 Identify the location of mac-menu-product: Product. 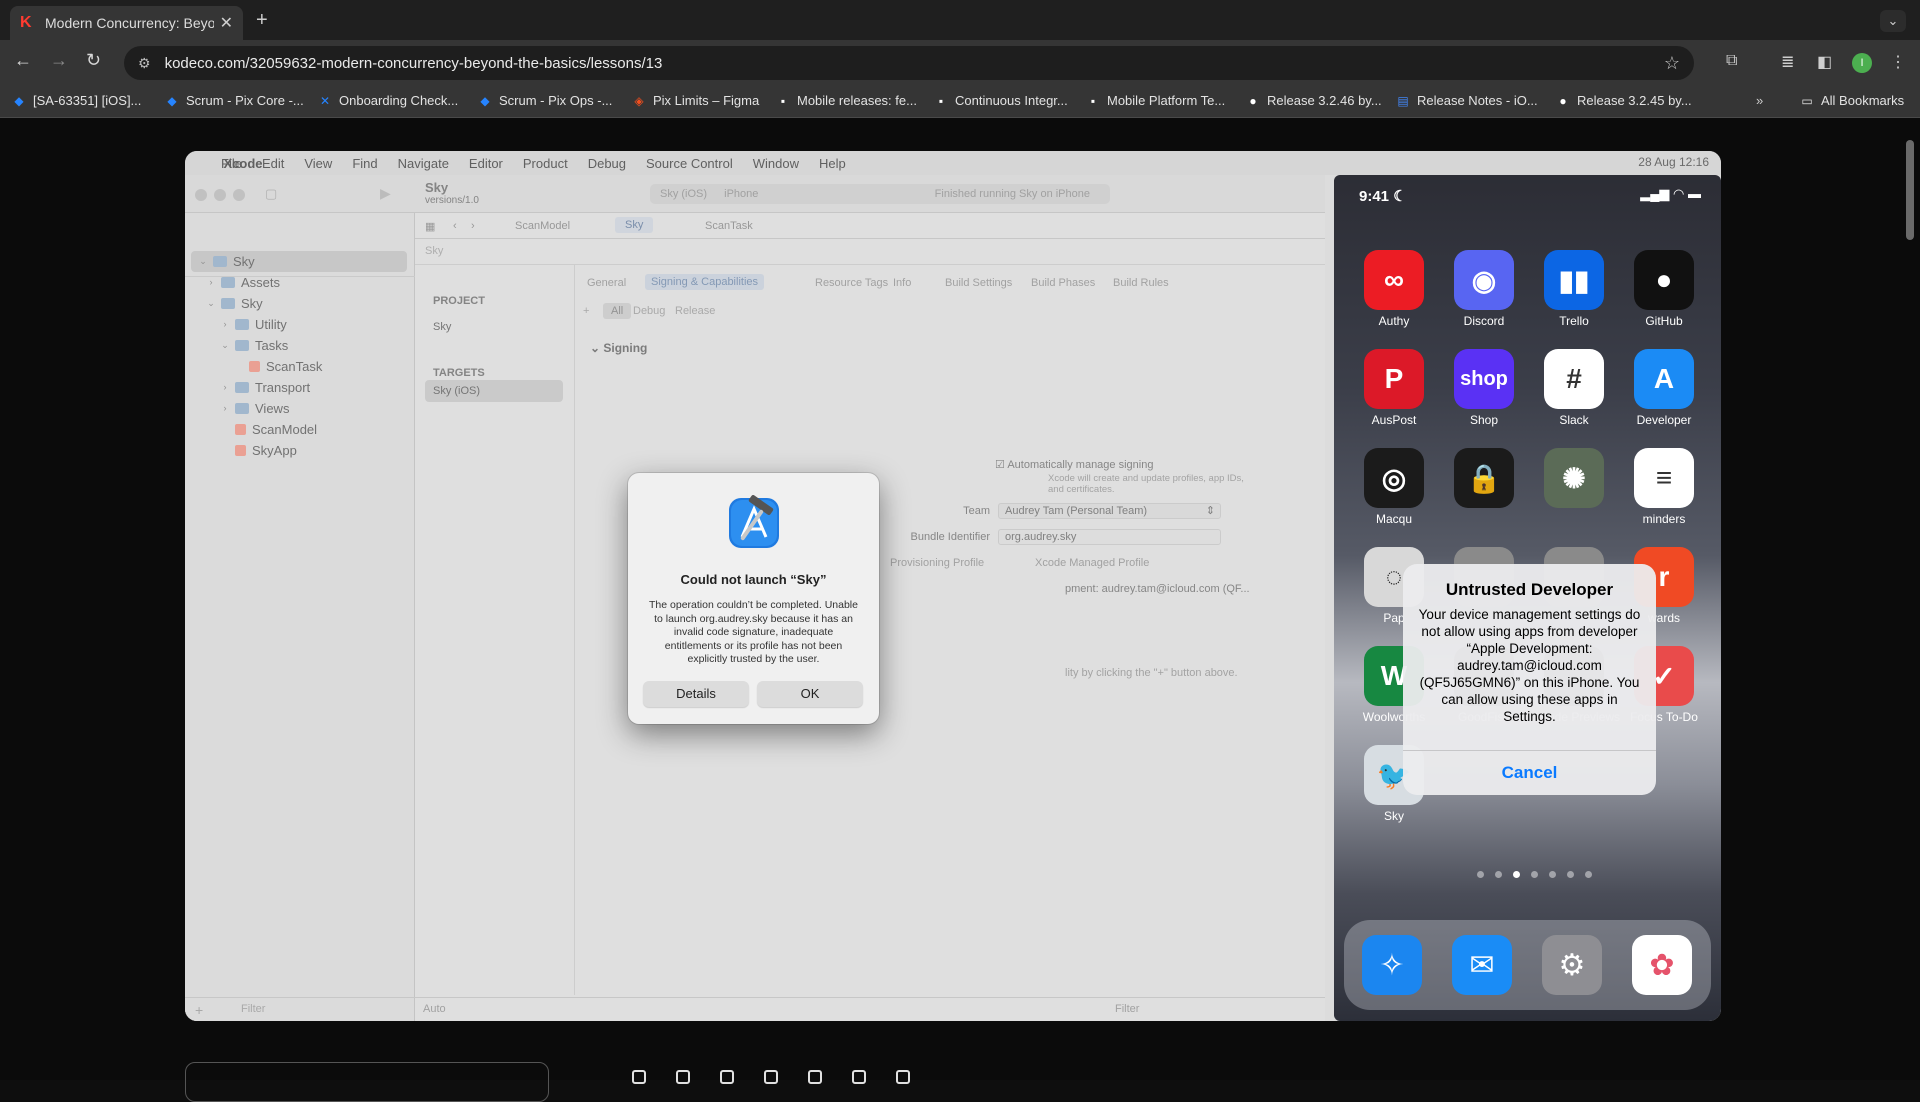
(545, 163).